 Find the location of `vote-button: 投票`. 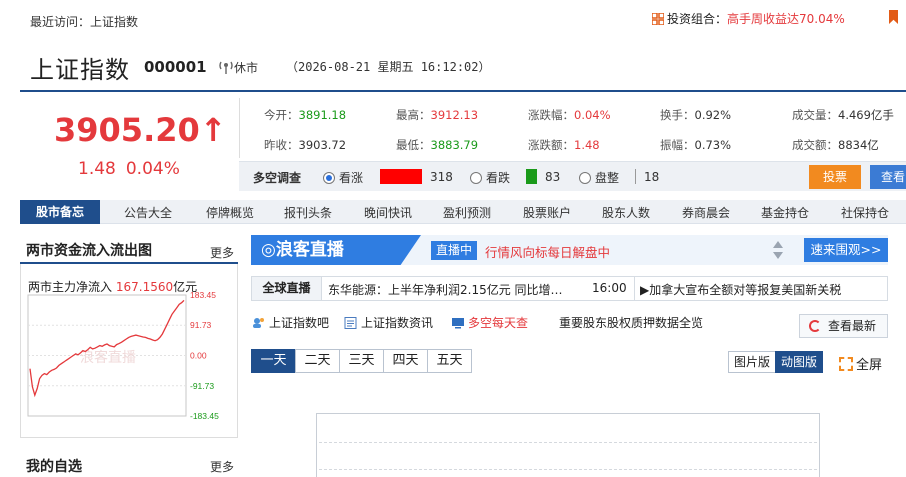

vote-button: 投票 is located at coordinates (835, 177).